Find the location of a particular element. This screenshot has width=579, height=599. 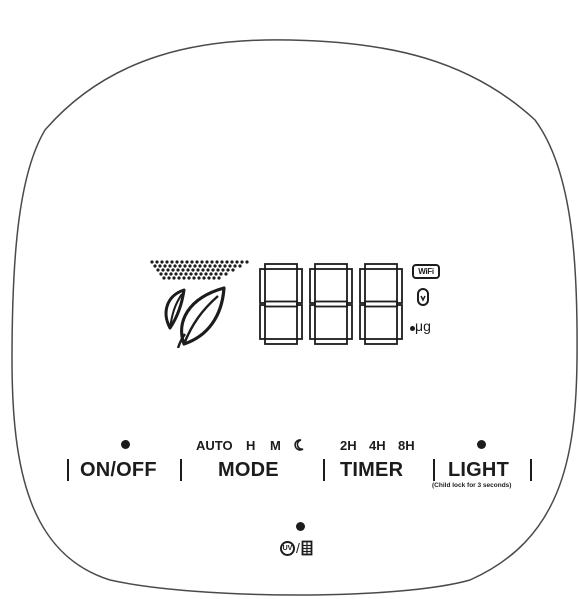

sensor-dots-icon is located at coordinates (199, 270).